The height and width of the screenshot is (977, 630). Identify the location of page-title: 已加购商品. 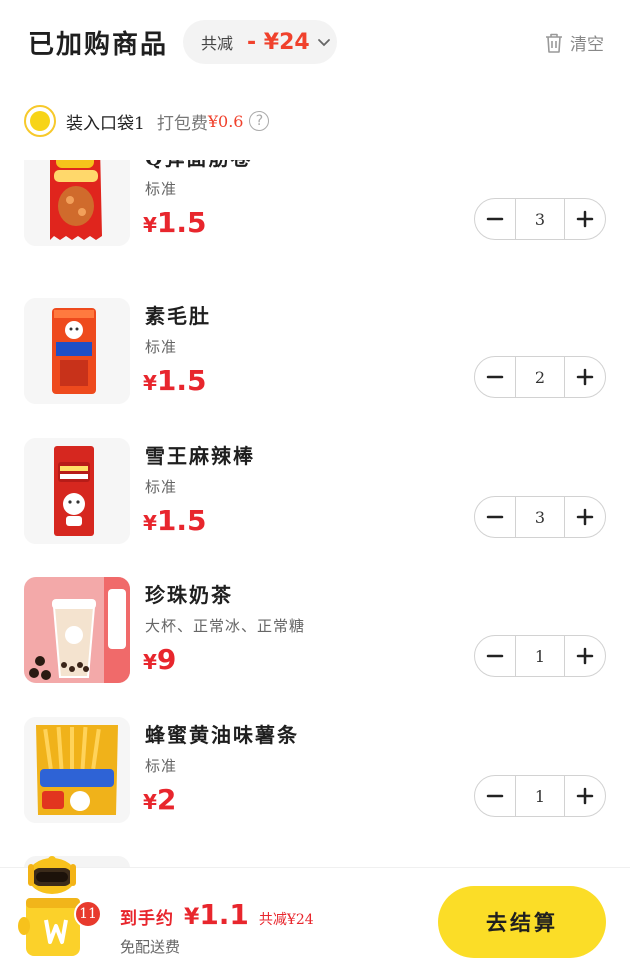
(98, 45).